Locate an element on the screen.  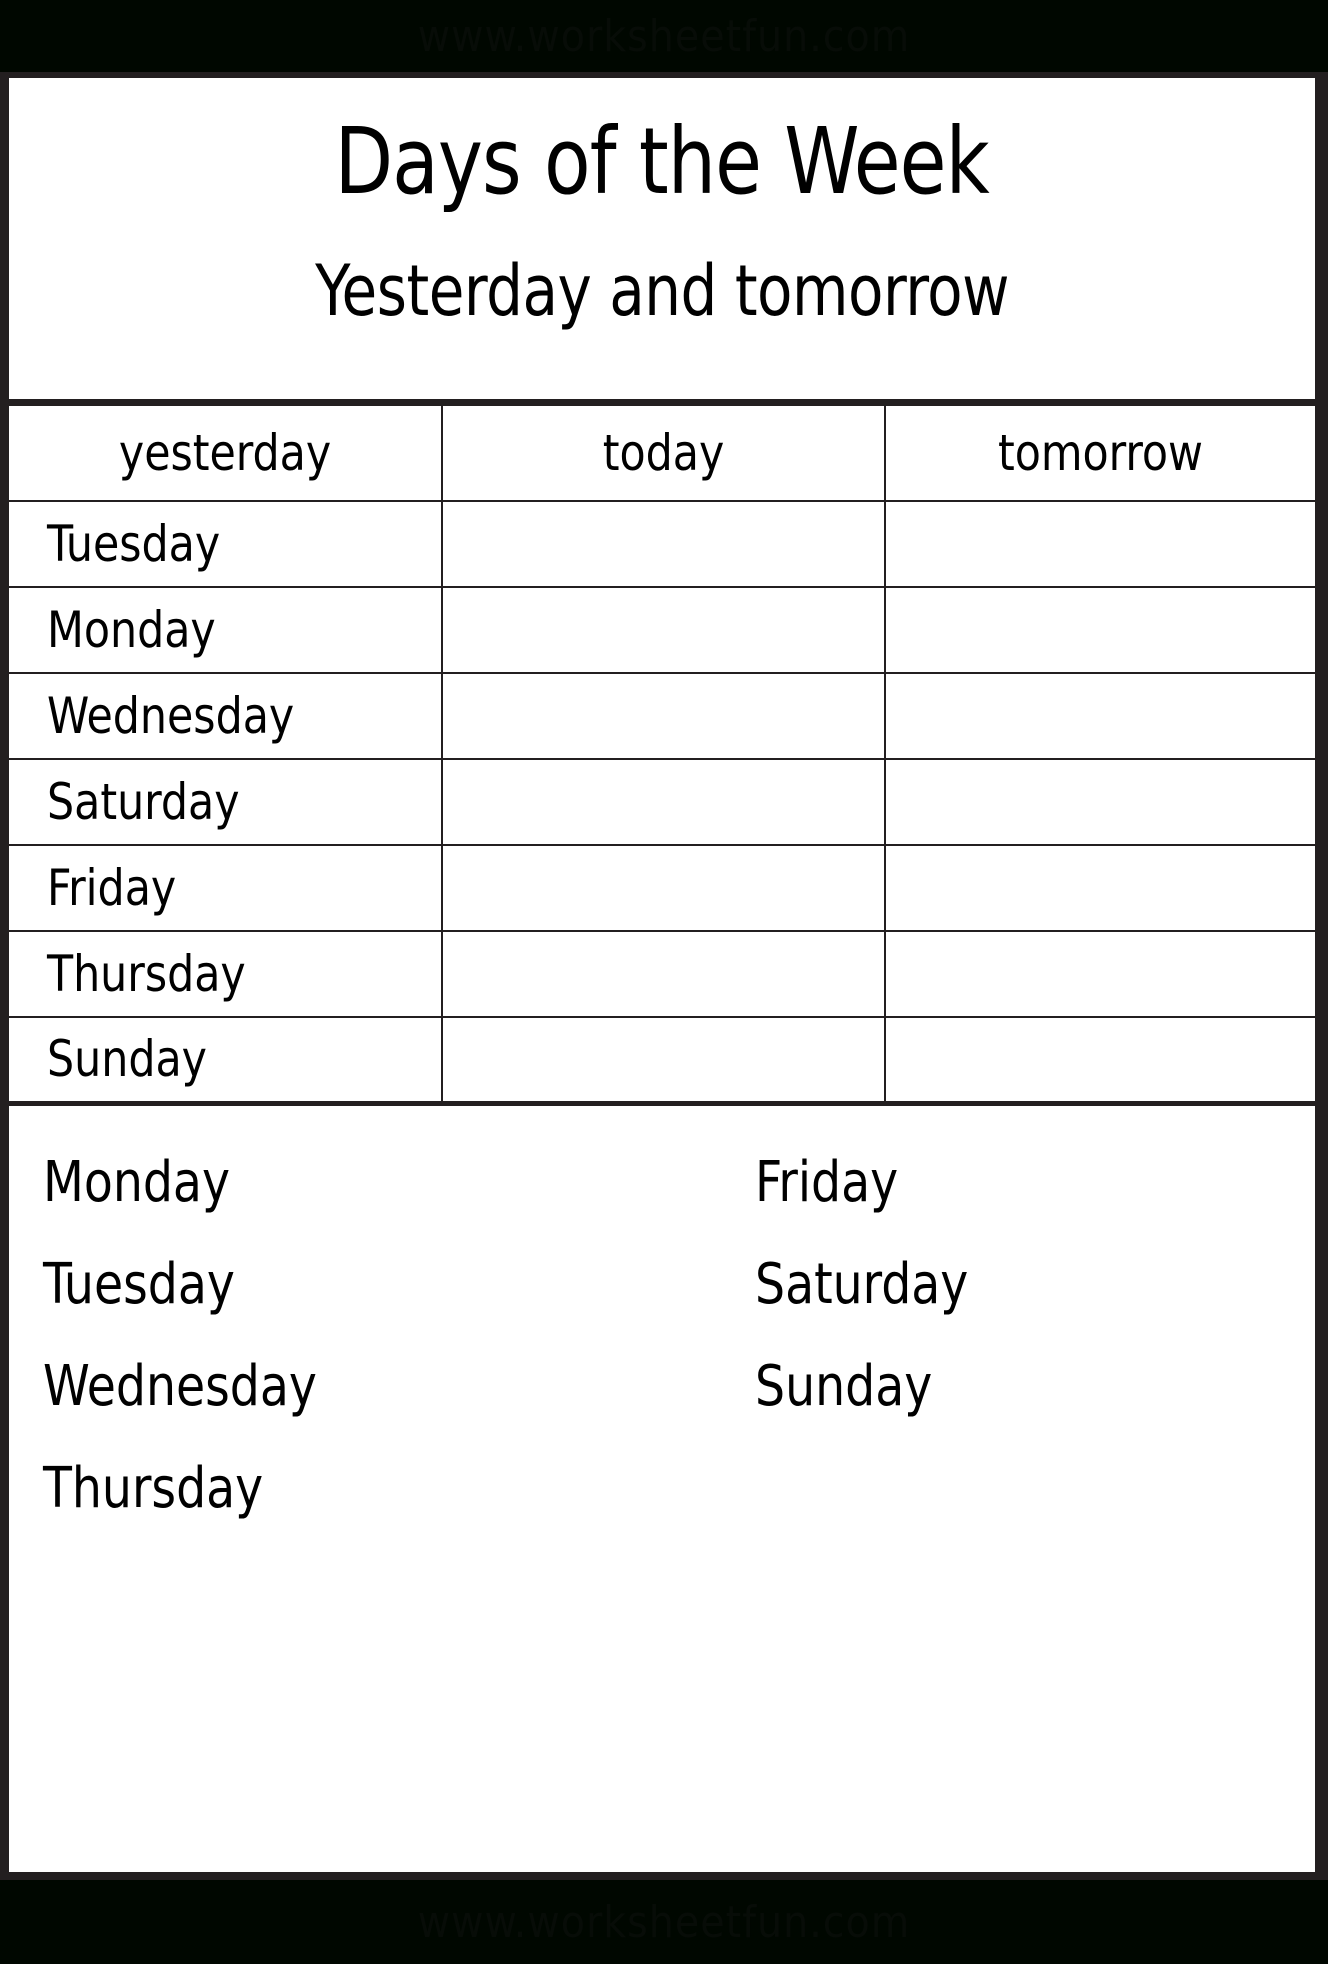
word-bank-item: Friday is located at coordinates (827, 1182).